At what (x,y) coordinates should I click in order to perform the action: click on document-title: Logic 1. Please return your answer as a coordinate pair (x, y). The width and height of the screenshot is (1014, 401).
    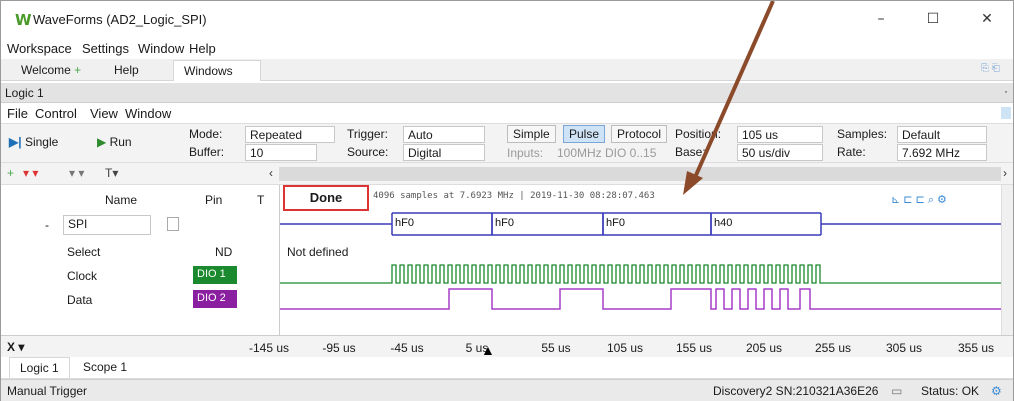
    Looking at the image, I should click on (24, 93).